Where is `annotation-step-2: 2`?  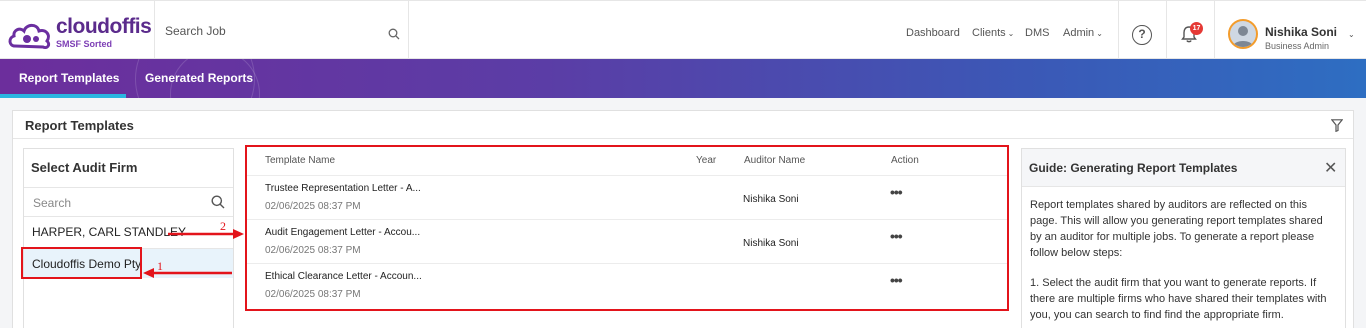 annotation-step-2: 2 is located at coordinates (223, 226).